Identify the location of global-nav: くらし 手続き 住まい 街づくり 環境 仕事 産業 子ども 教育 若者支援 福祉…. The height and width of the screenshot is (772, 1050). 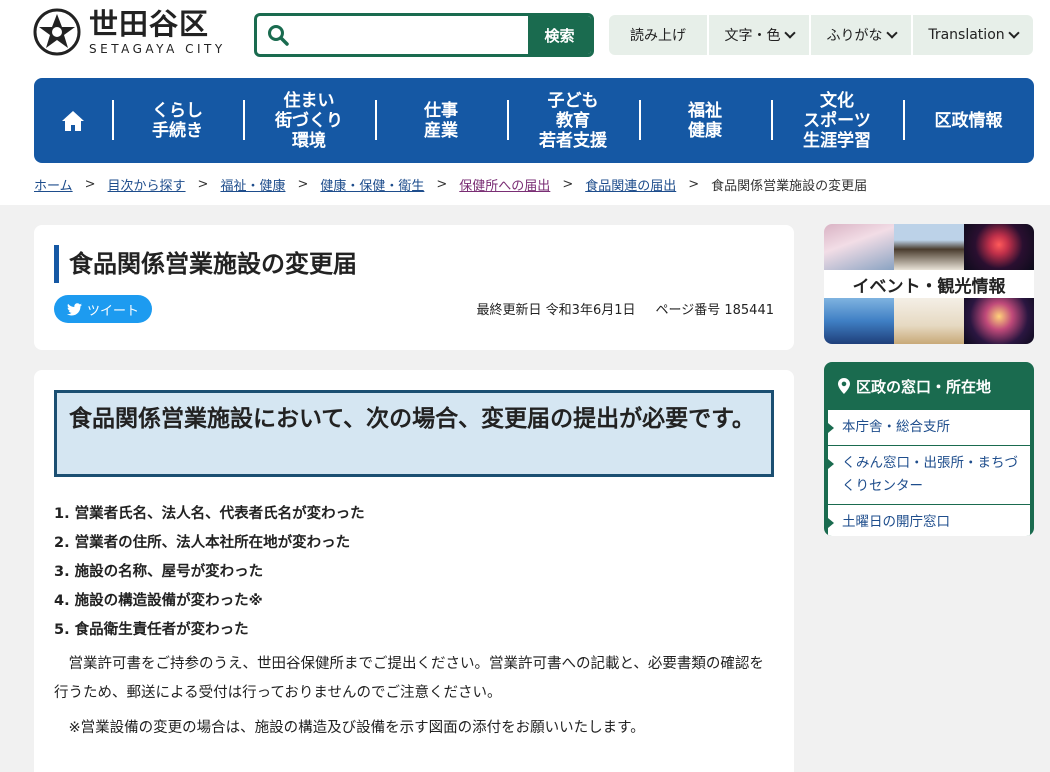
(534, 120).